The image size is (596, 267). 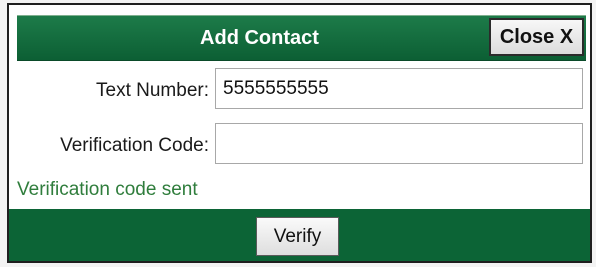 What do you see at coordinates (536, 37) in the screenshot?
I see `close-button: Close X` at bounding box center [536, 37].